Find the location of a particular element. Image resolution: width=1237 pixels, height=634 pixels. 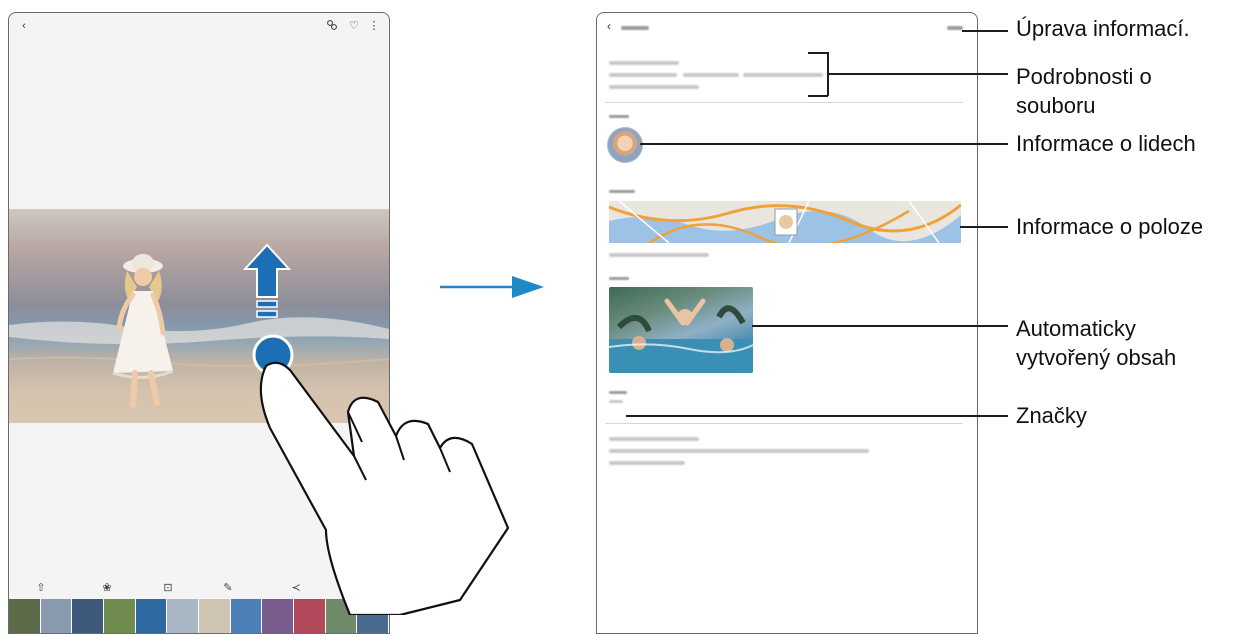

heart-icon: ♡ is located at coordinates (354, 26).